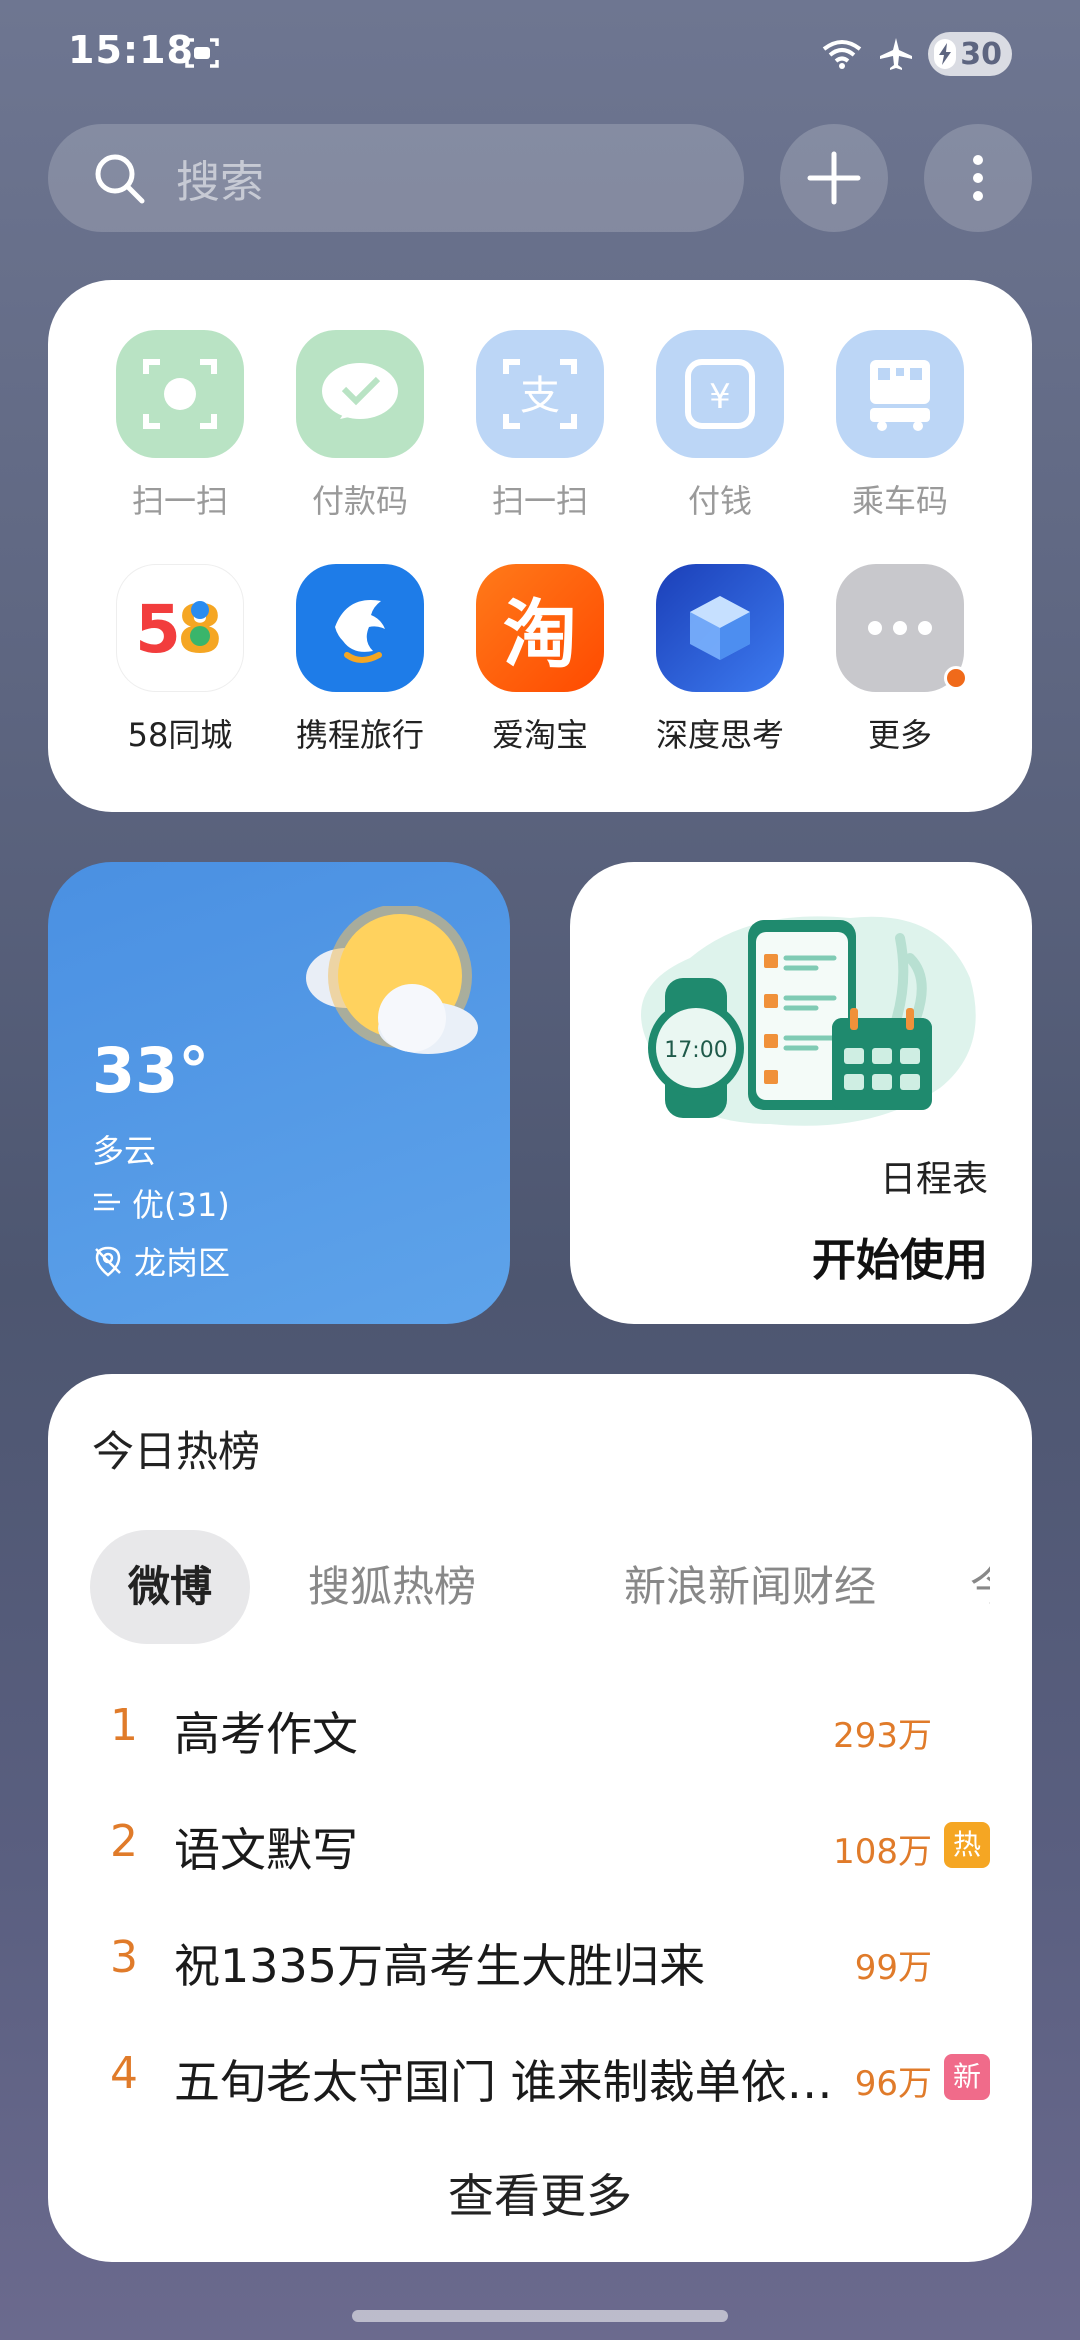  What do you see at coordinates (540, 634) in the screenshot?
I see `taobao-glyph: 淘` at bounding box center [540, 634].